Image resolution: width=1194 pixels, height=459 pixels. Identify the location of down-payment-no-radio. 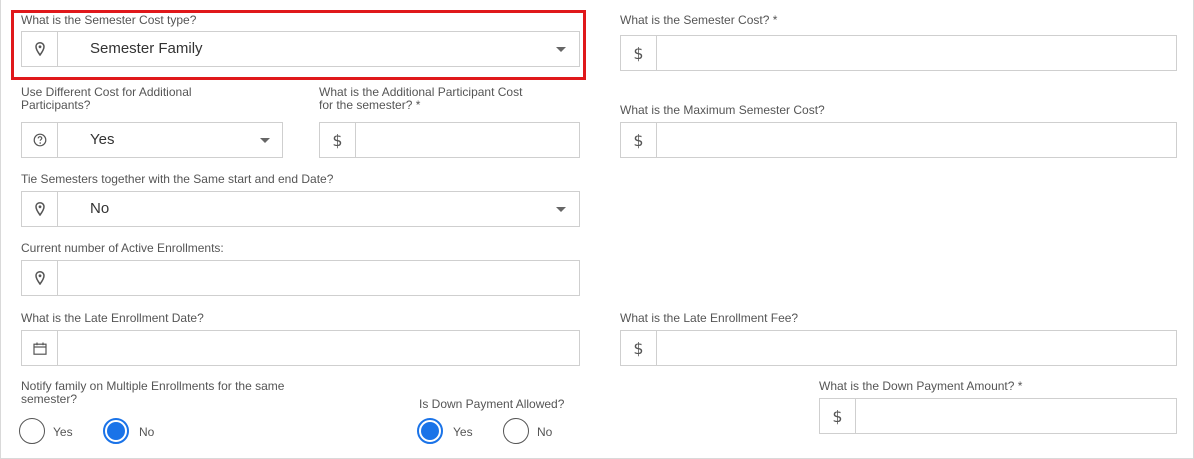
(516, 431).